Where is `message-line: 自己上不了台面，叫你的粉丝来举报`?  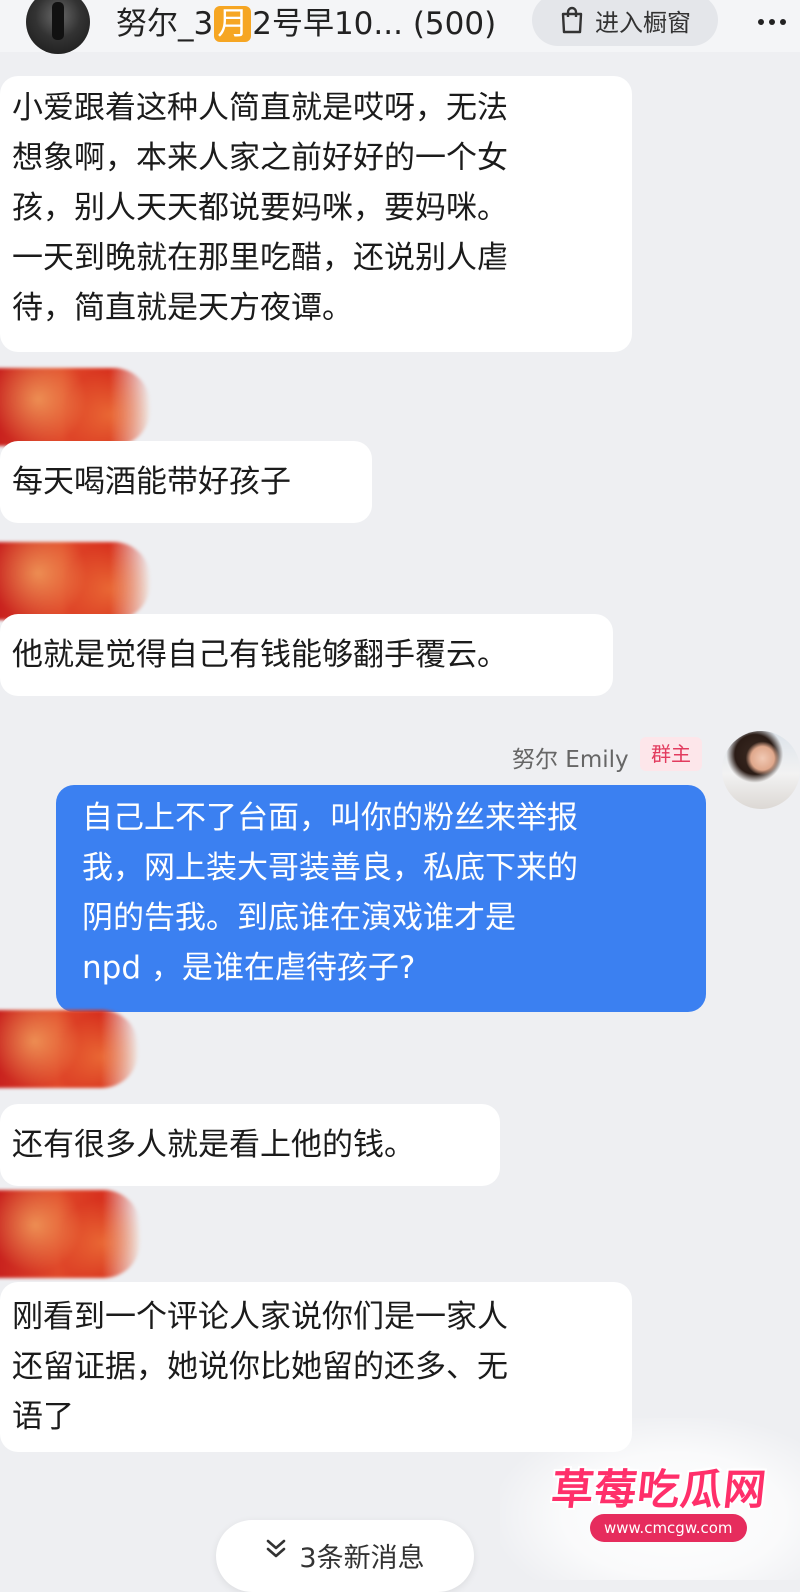 message-line: 自己上不了台面，叫你的粉丝来举报 is located at coordinates (330, 818).